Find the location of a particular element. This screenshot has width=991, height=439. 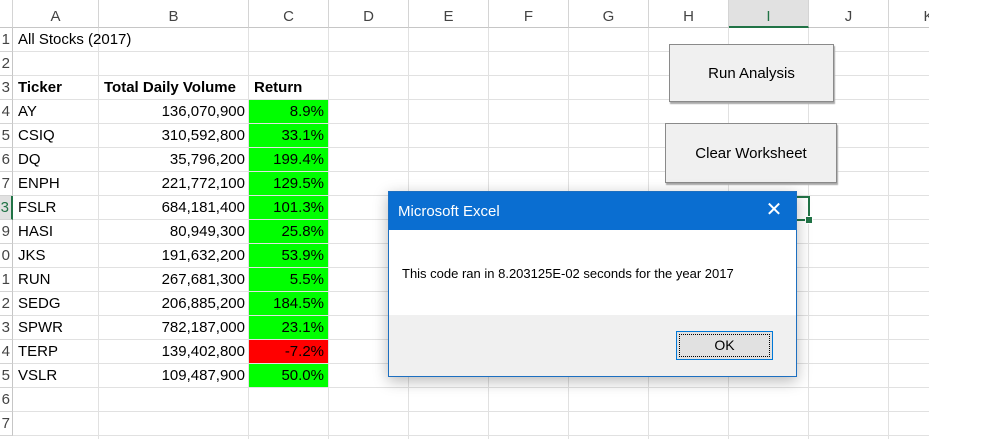

row-header-11: 1 is located at coordinates (6, 280).